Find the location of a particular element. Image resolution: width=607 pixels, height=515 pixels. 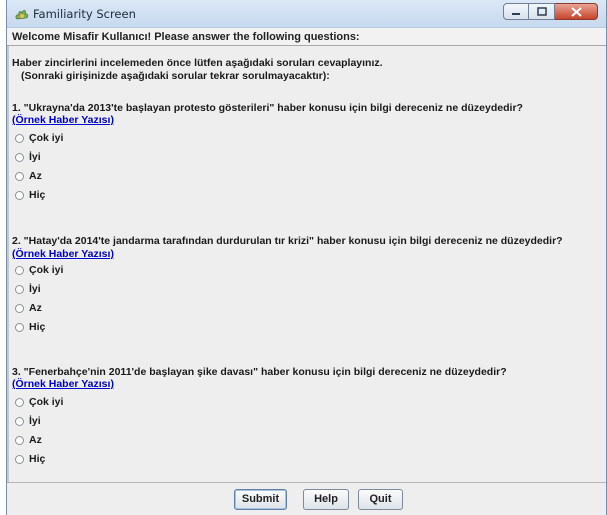

close-button is located at coordinates (576, 11).